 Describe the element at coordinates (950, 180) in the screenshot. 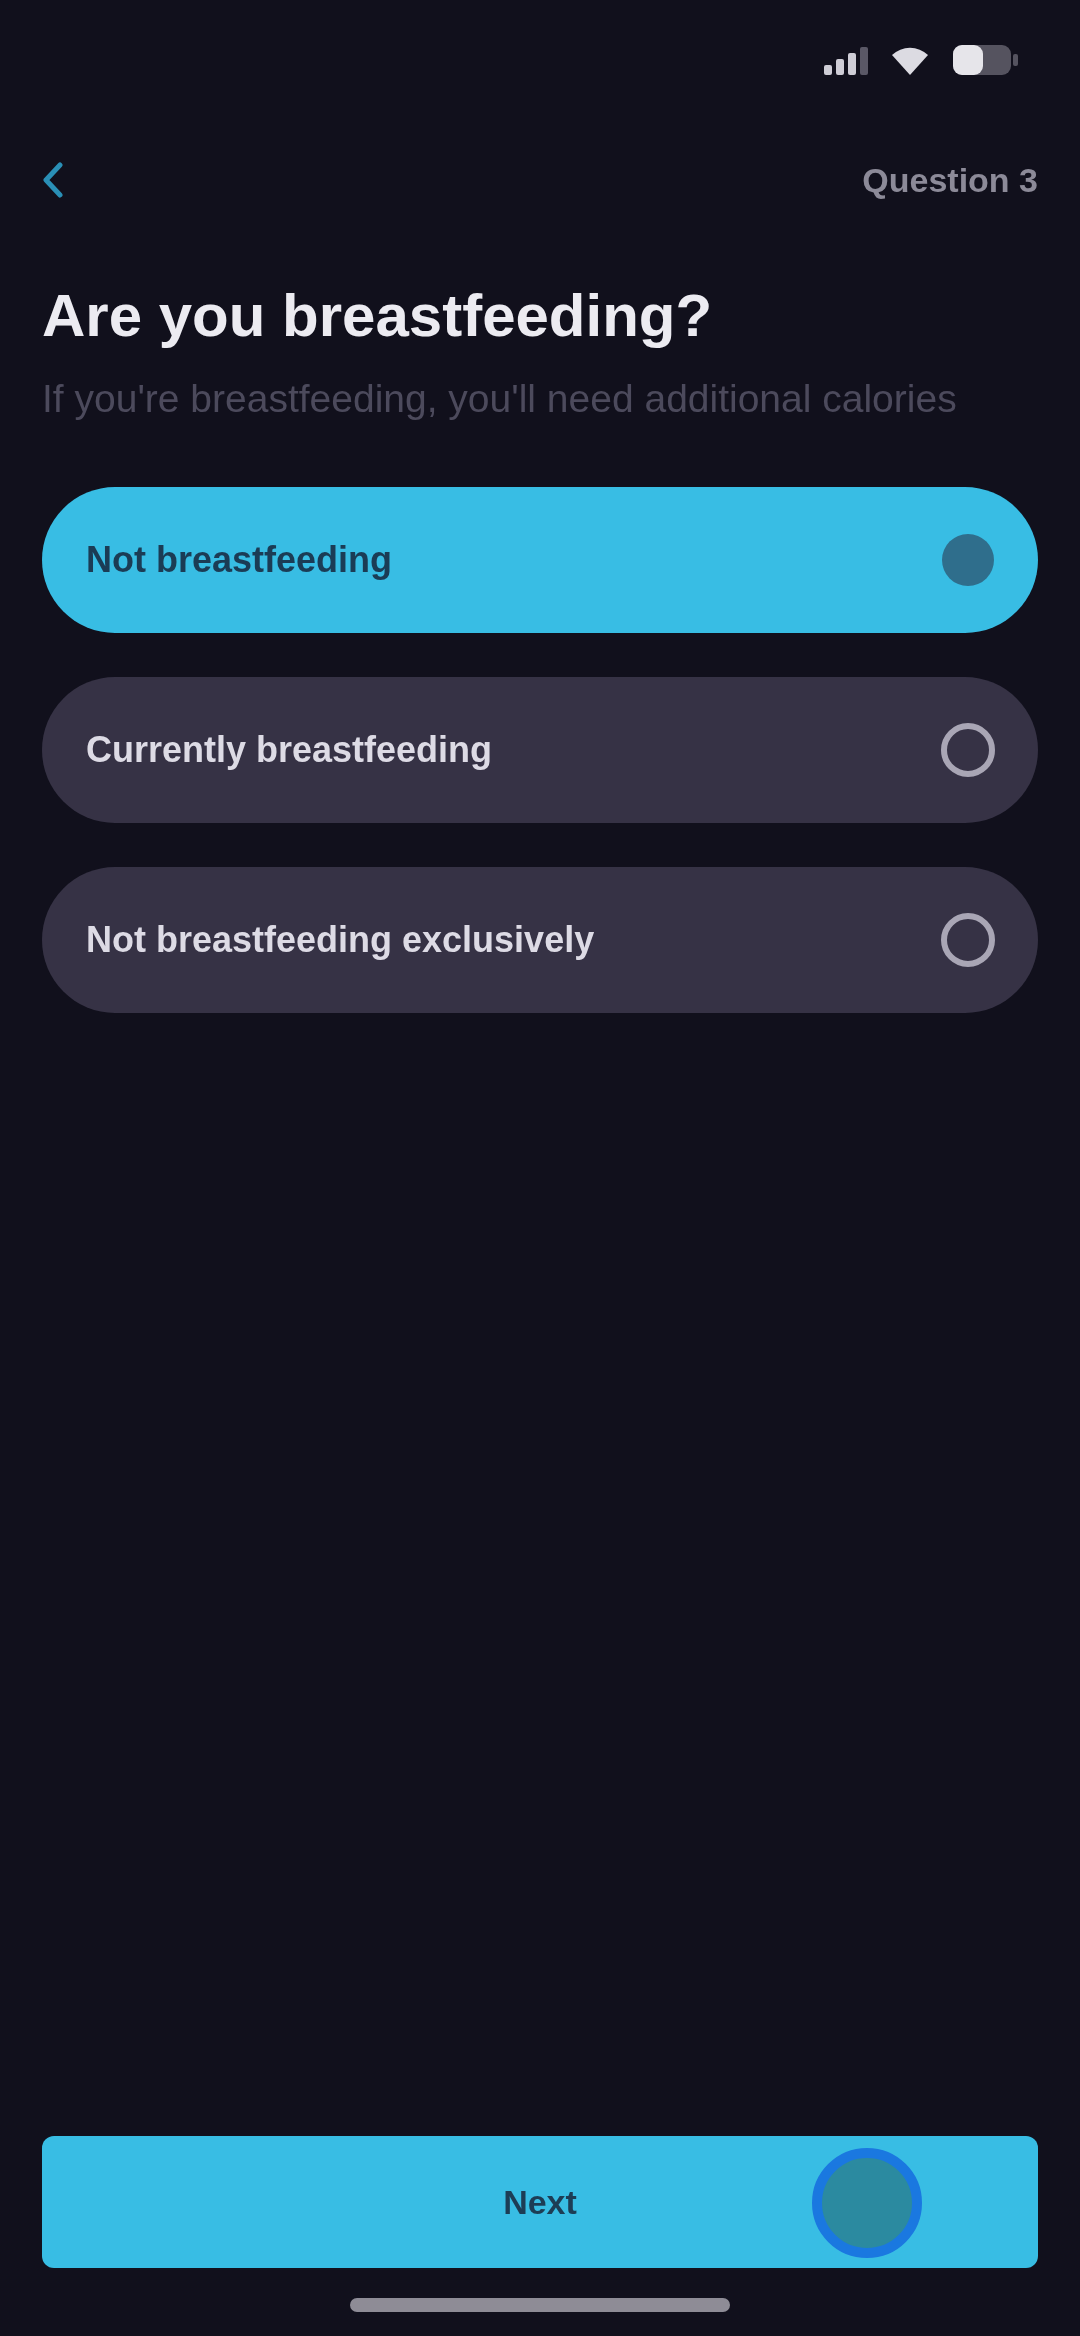

I see `question-counter: Question 3` at that location.